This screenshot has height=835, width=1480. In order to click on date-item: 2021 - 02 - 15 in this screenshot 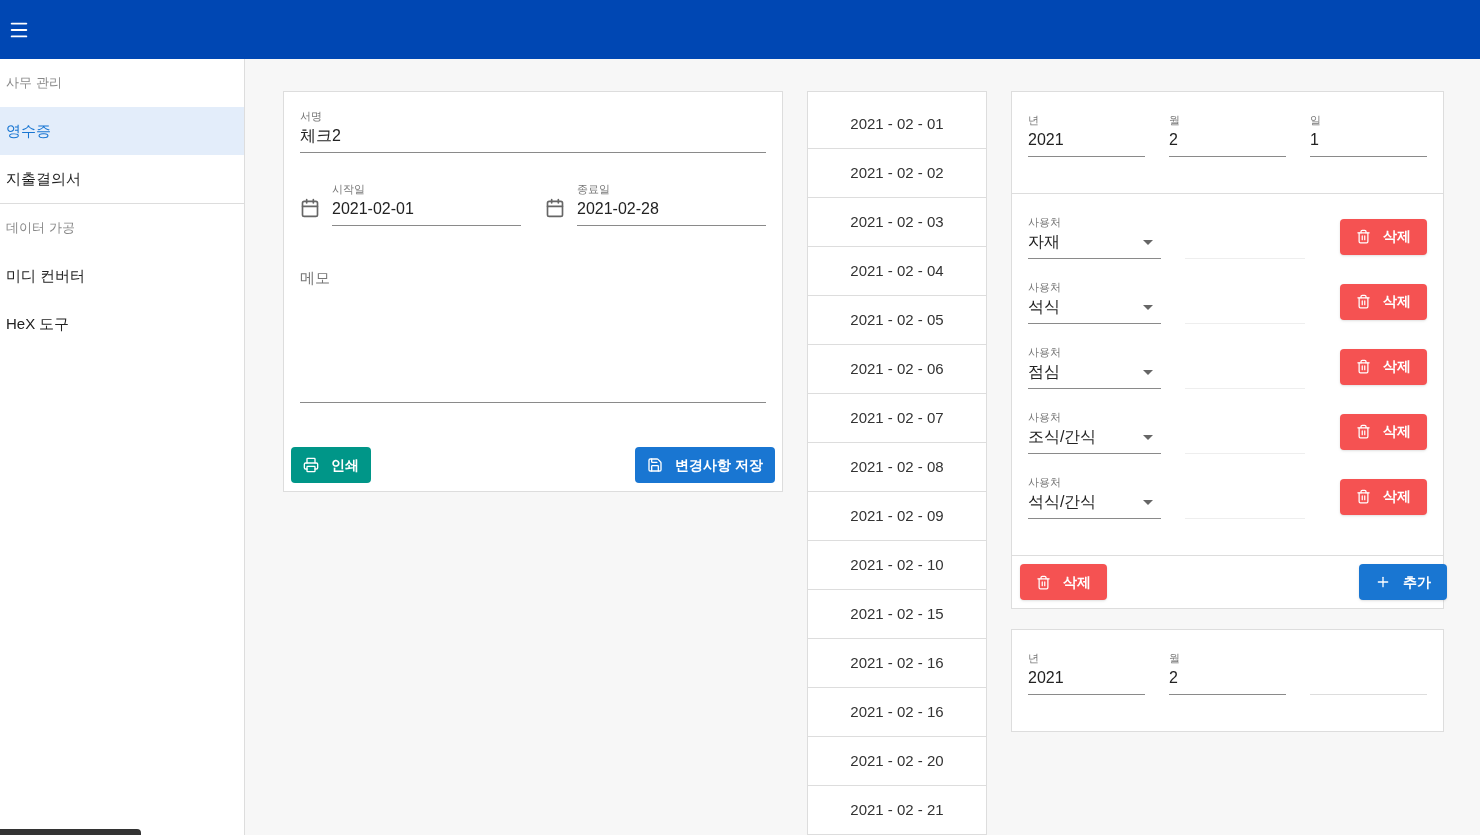, I will do `click(897, 614)`.